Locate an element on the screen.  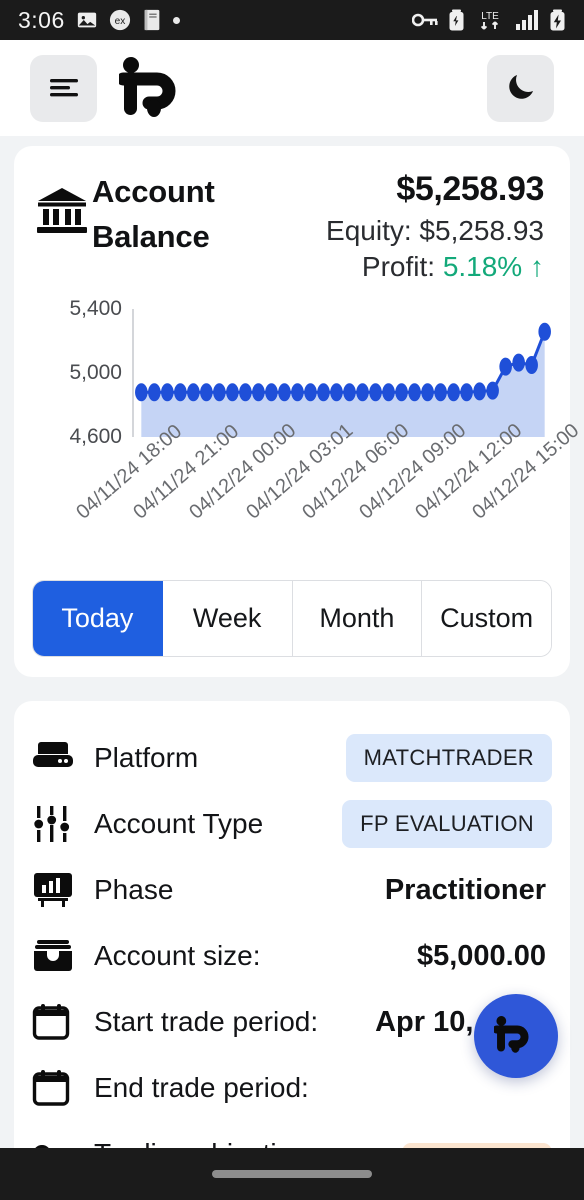
chart-y-tick: 4,600 is located at coordinates (95, 436).